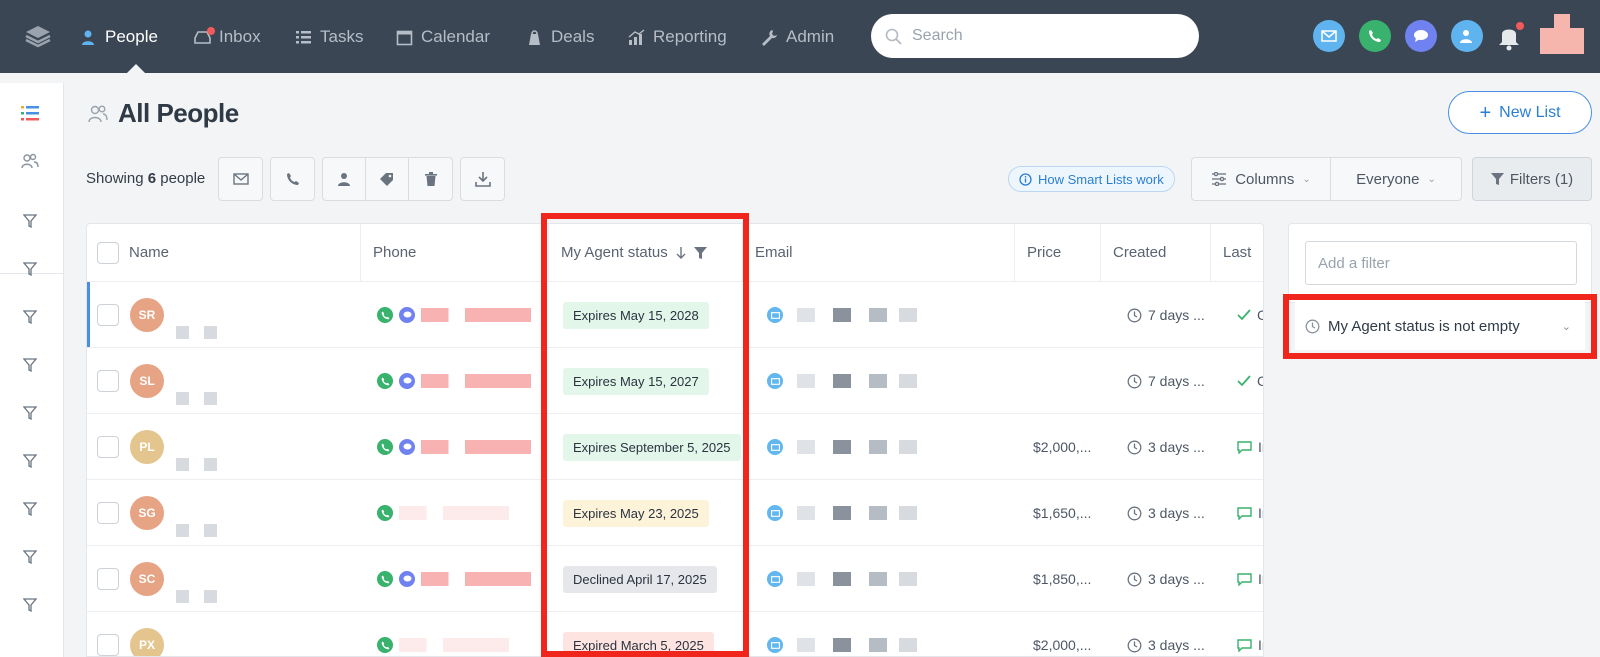 This screenshot has height=657, width=1600. I want to click on columns-dropdown: Columns ⌄, so click(1261, 179).